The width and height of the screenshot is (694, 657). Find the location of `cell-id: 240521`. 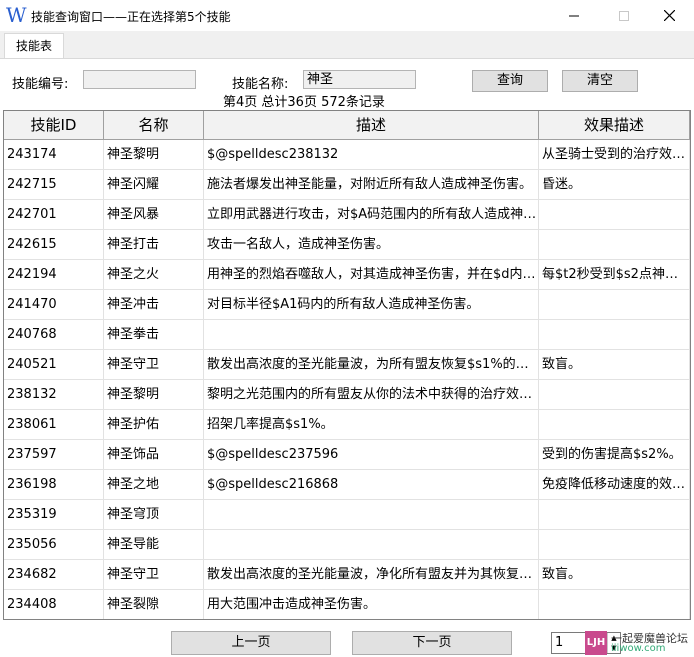

cell-id: 240521 is located at coordinates (54, 365).